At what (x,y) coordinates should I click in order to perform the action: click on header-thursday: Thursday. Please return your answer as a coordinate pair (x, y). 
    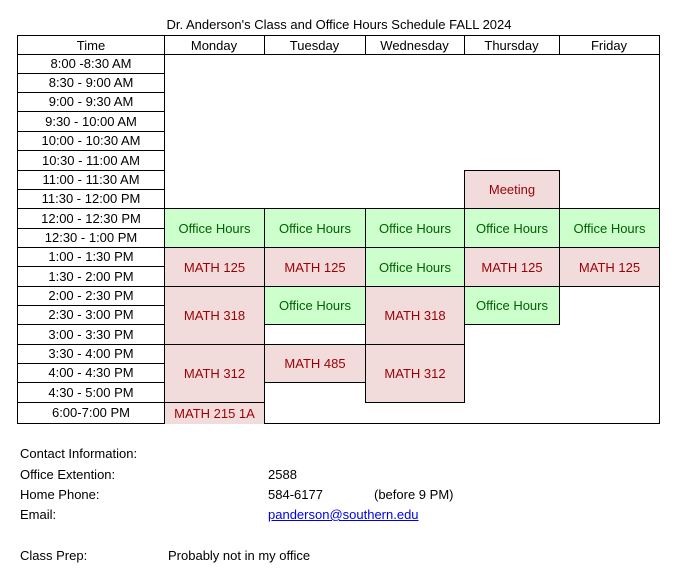
    Looking at the image, I should click on (512, 45).